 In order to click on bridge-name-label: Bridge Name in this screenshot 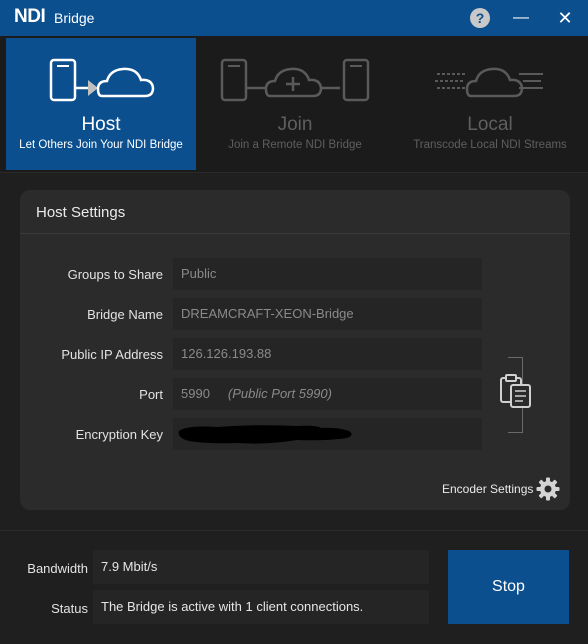, I will do `click(125, 314)`.